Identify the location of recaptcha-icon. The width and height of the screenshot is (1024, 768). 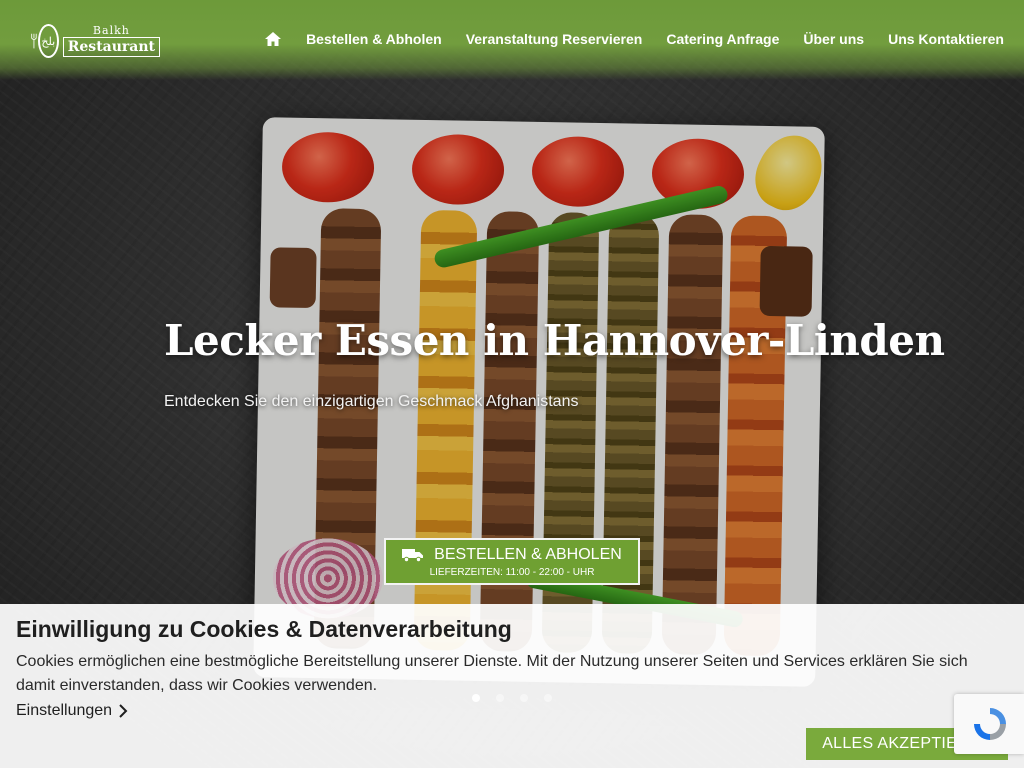
(990, 724).